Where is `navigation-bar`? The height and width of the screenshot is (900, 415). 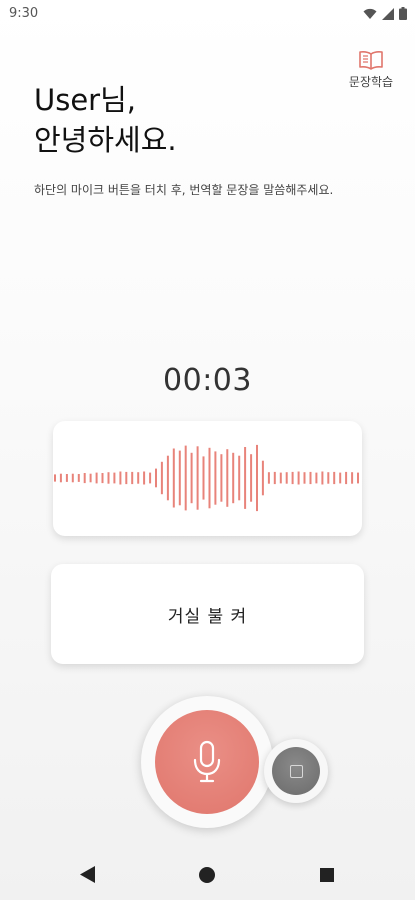 navigation-bar is located at coordinates (207, 875).